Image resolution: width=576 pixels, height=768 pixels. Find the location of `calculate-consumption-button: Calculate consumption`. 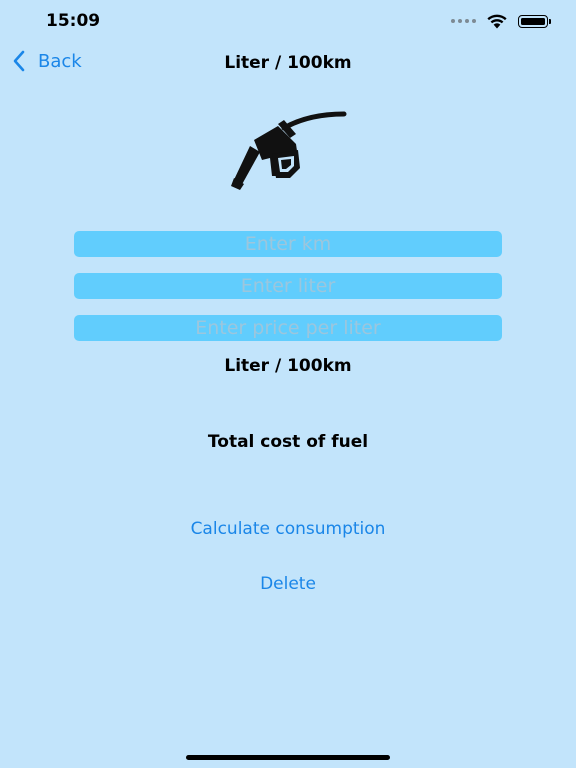

calculate-consumption-button: Calculate consumption is located at coordinates (288, 529).